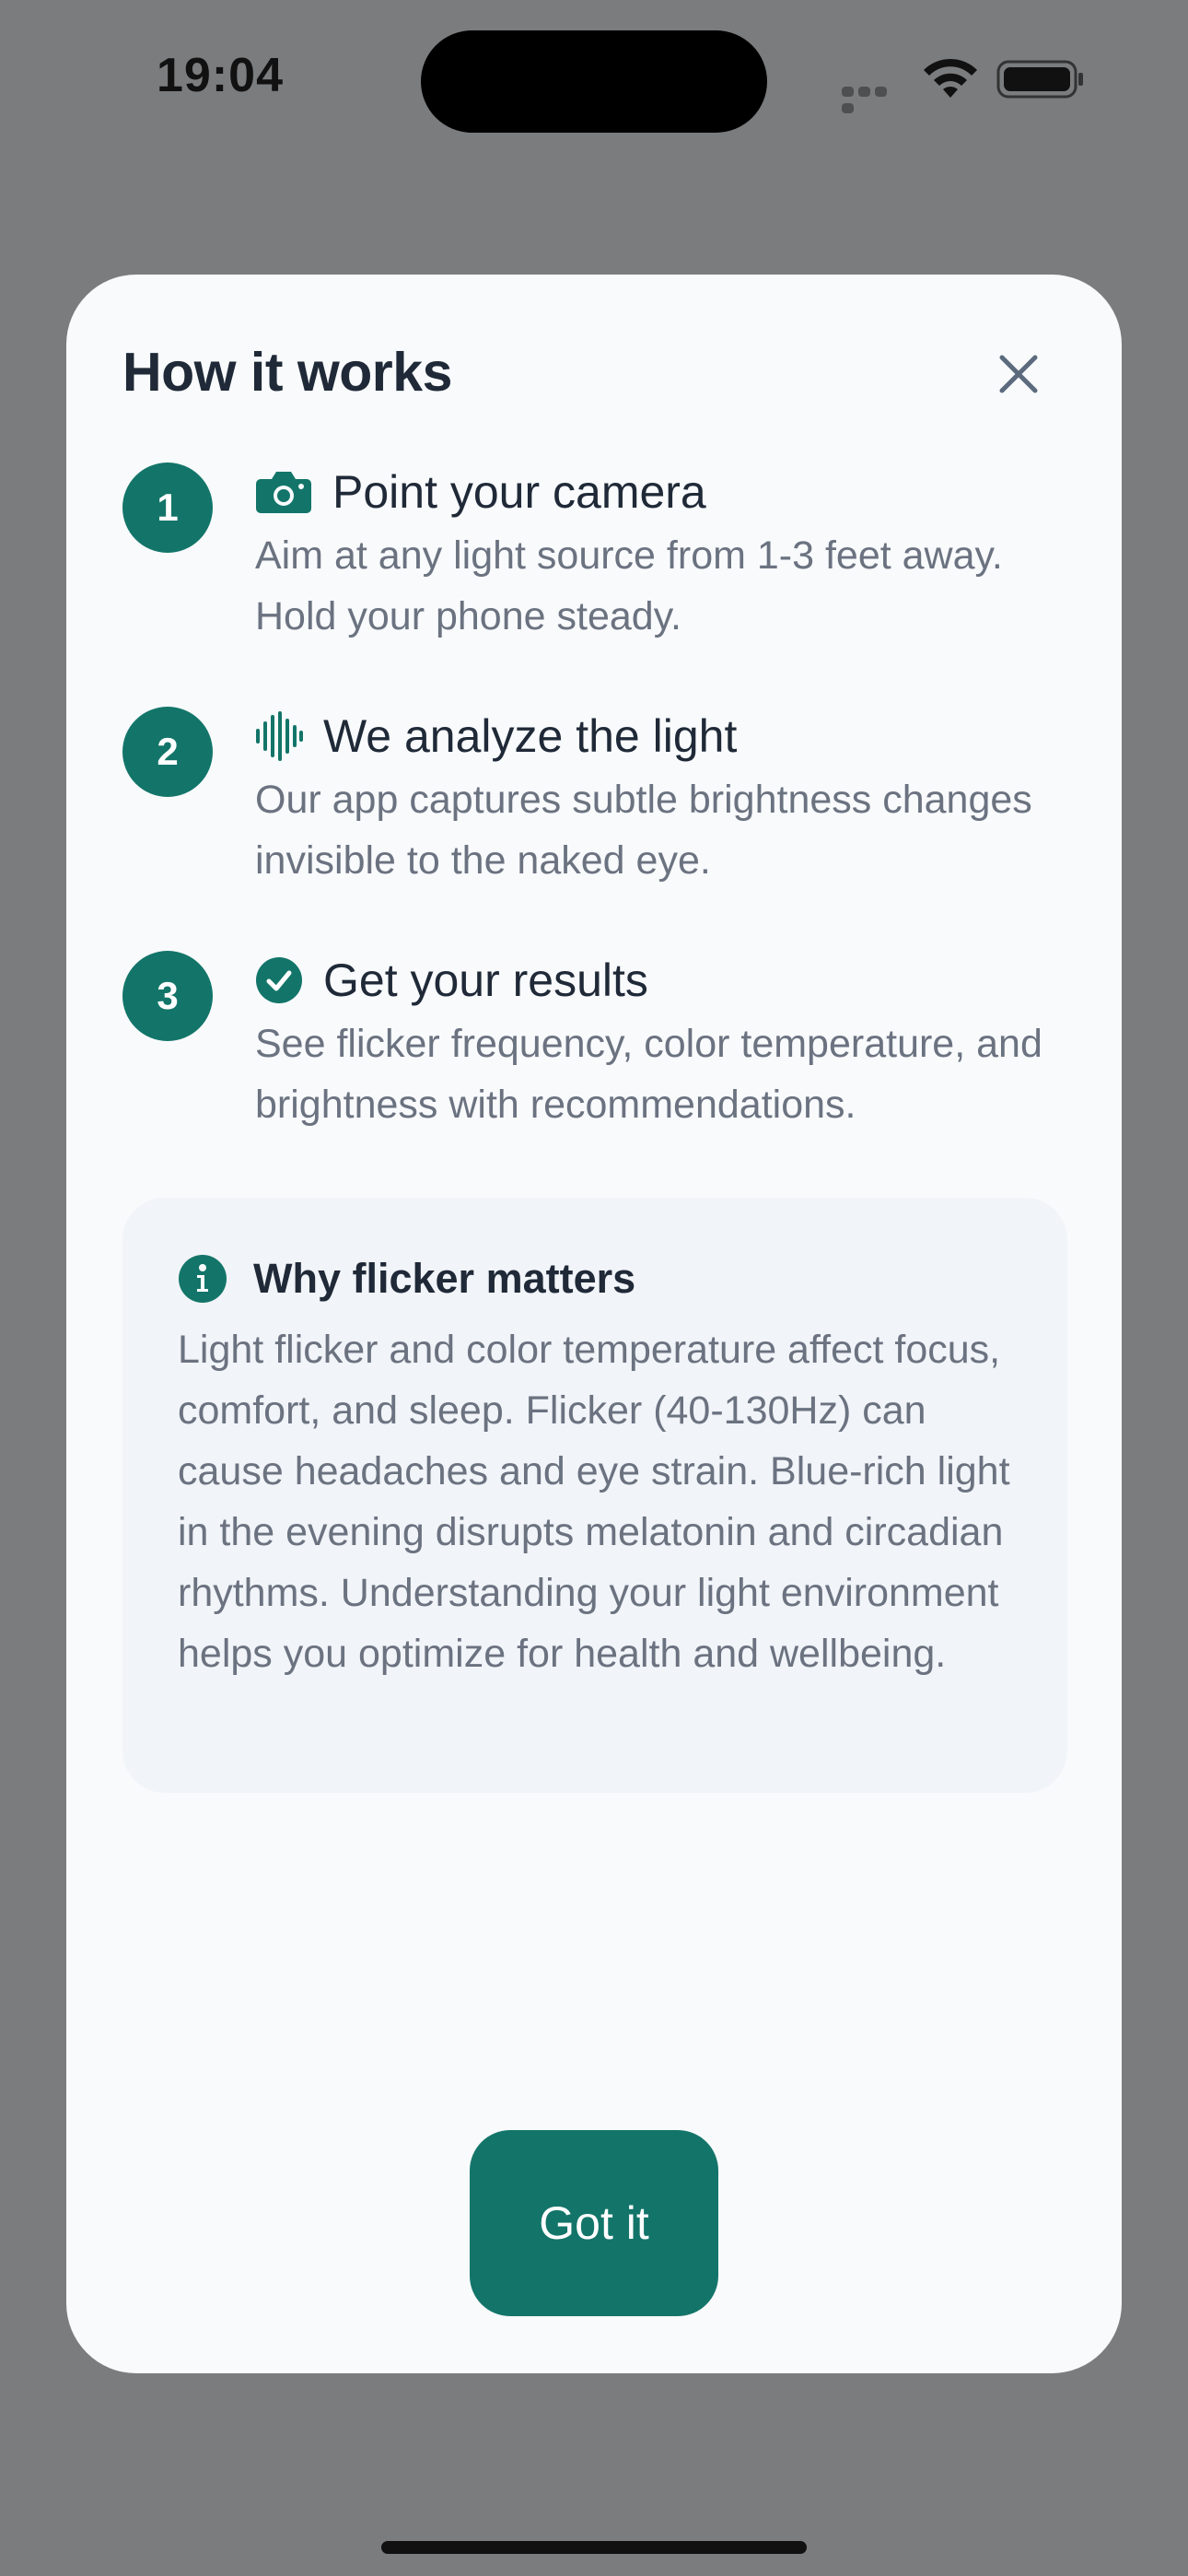 The image size is (1188, 2576). Describe the element at coordinates (951, 78) in the screenshot. I see `wifi-icon` at that location.